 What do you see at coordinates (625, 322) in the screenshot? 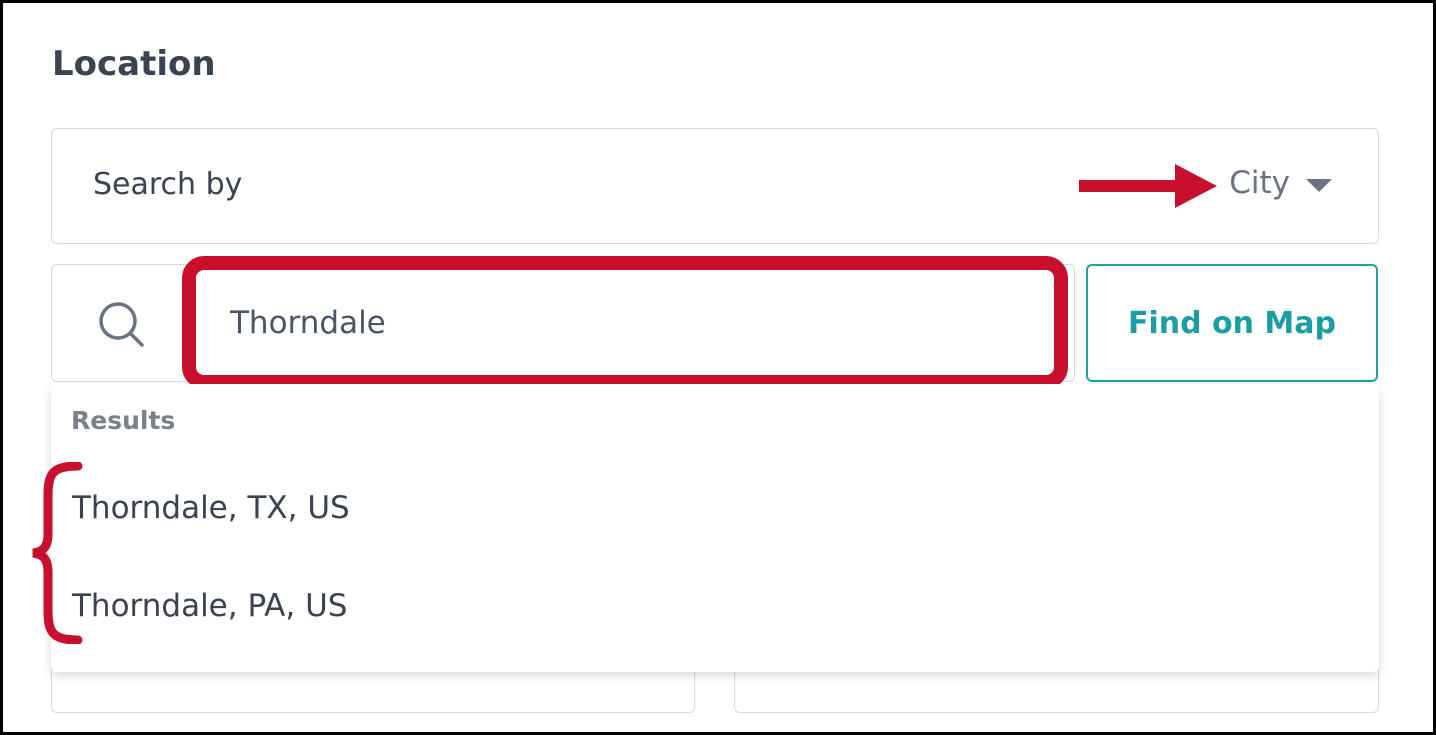
I see `location-search-input` at bounding box center [625, 322].